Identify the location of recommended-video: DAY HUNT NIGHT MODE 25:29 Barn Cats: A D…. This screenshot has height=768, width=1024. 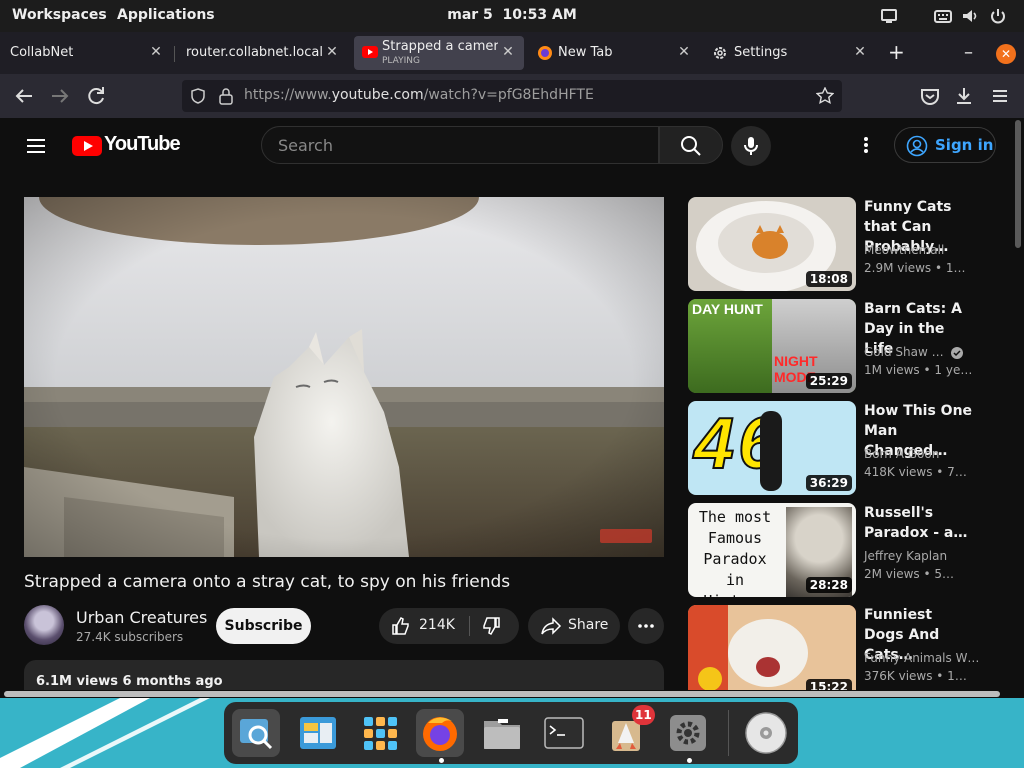
(838, 347).